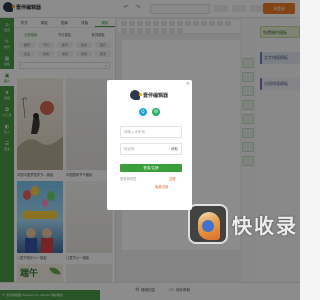 Image resolution: width=320 pixels, height=300 pixels. I want to click on login-submit-button: 登录/注册, so click(151, 168).